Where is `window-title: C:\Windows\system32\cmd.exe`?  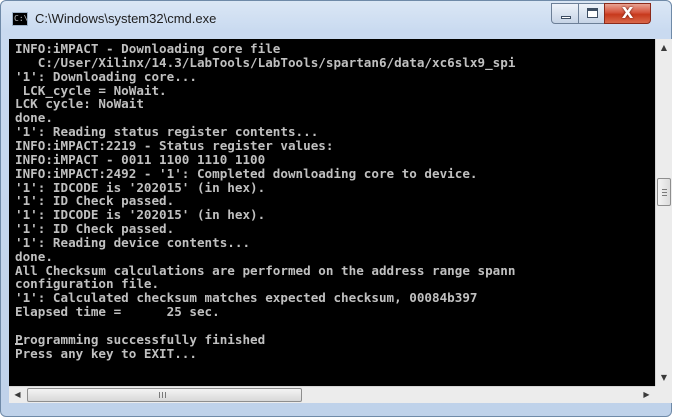
window-title: C:\Windows\system32\cmd.exe is located at coordinates (126, 18).